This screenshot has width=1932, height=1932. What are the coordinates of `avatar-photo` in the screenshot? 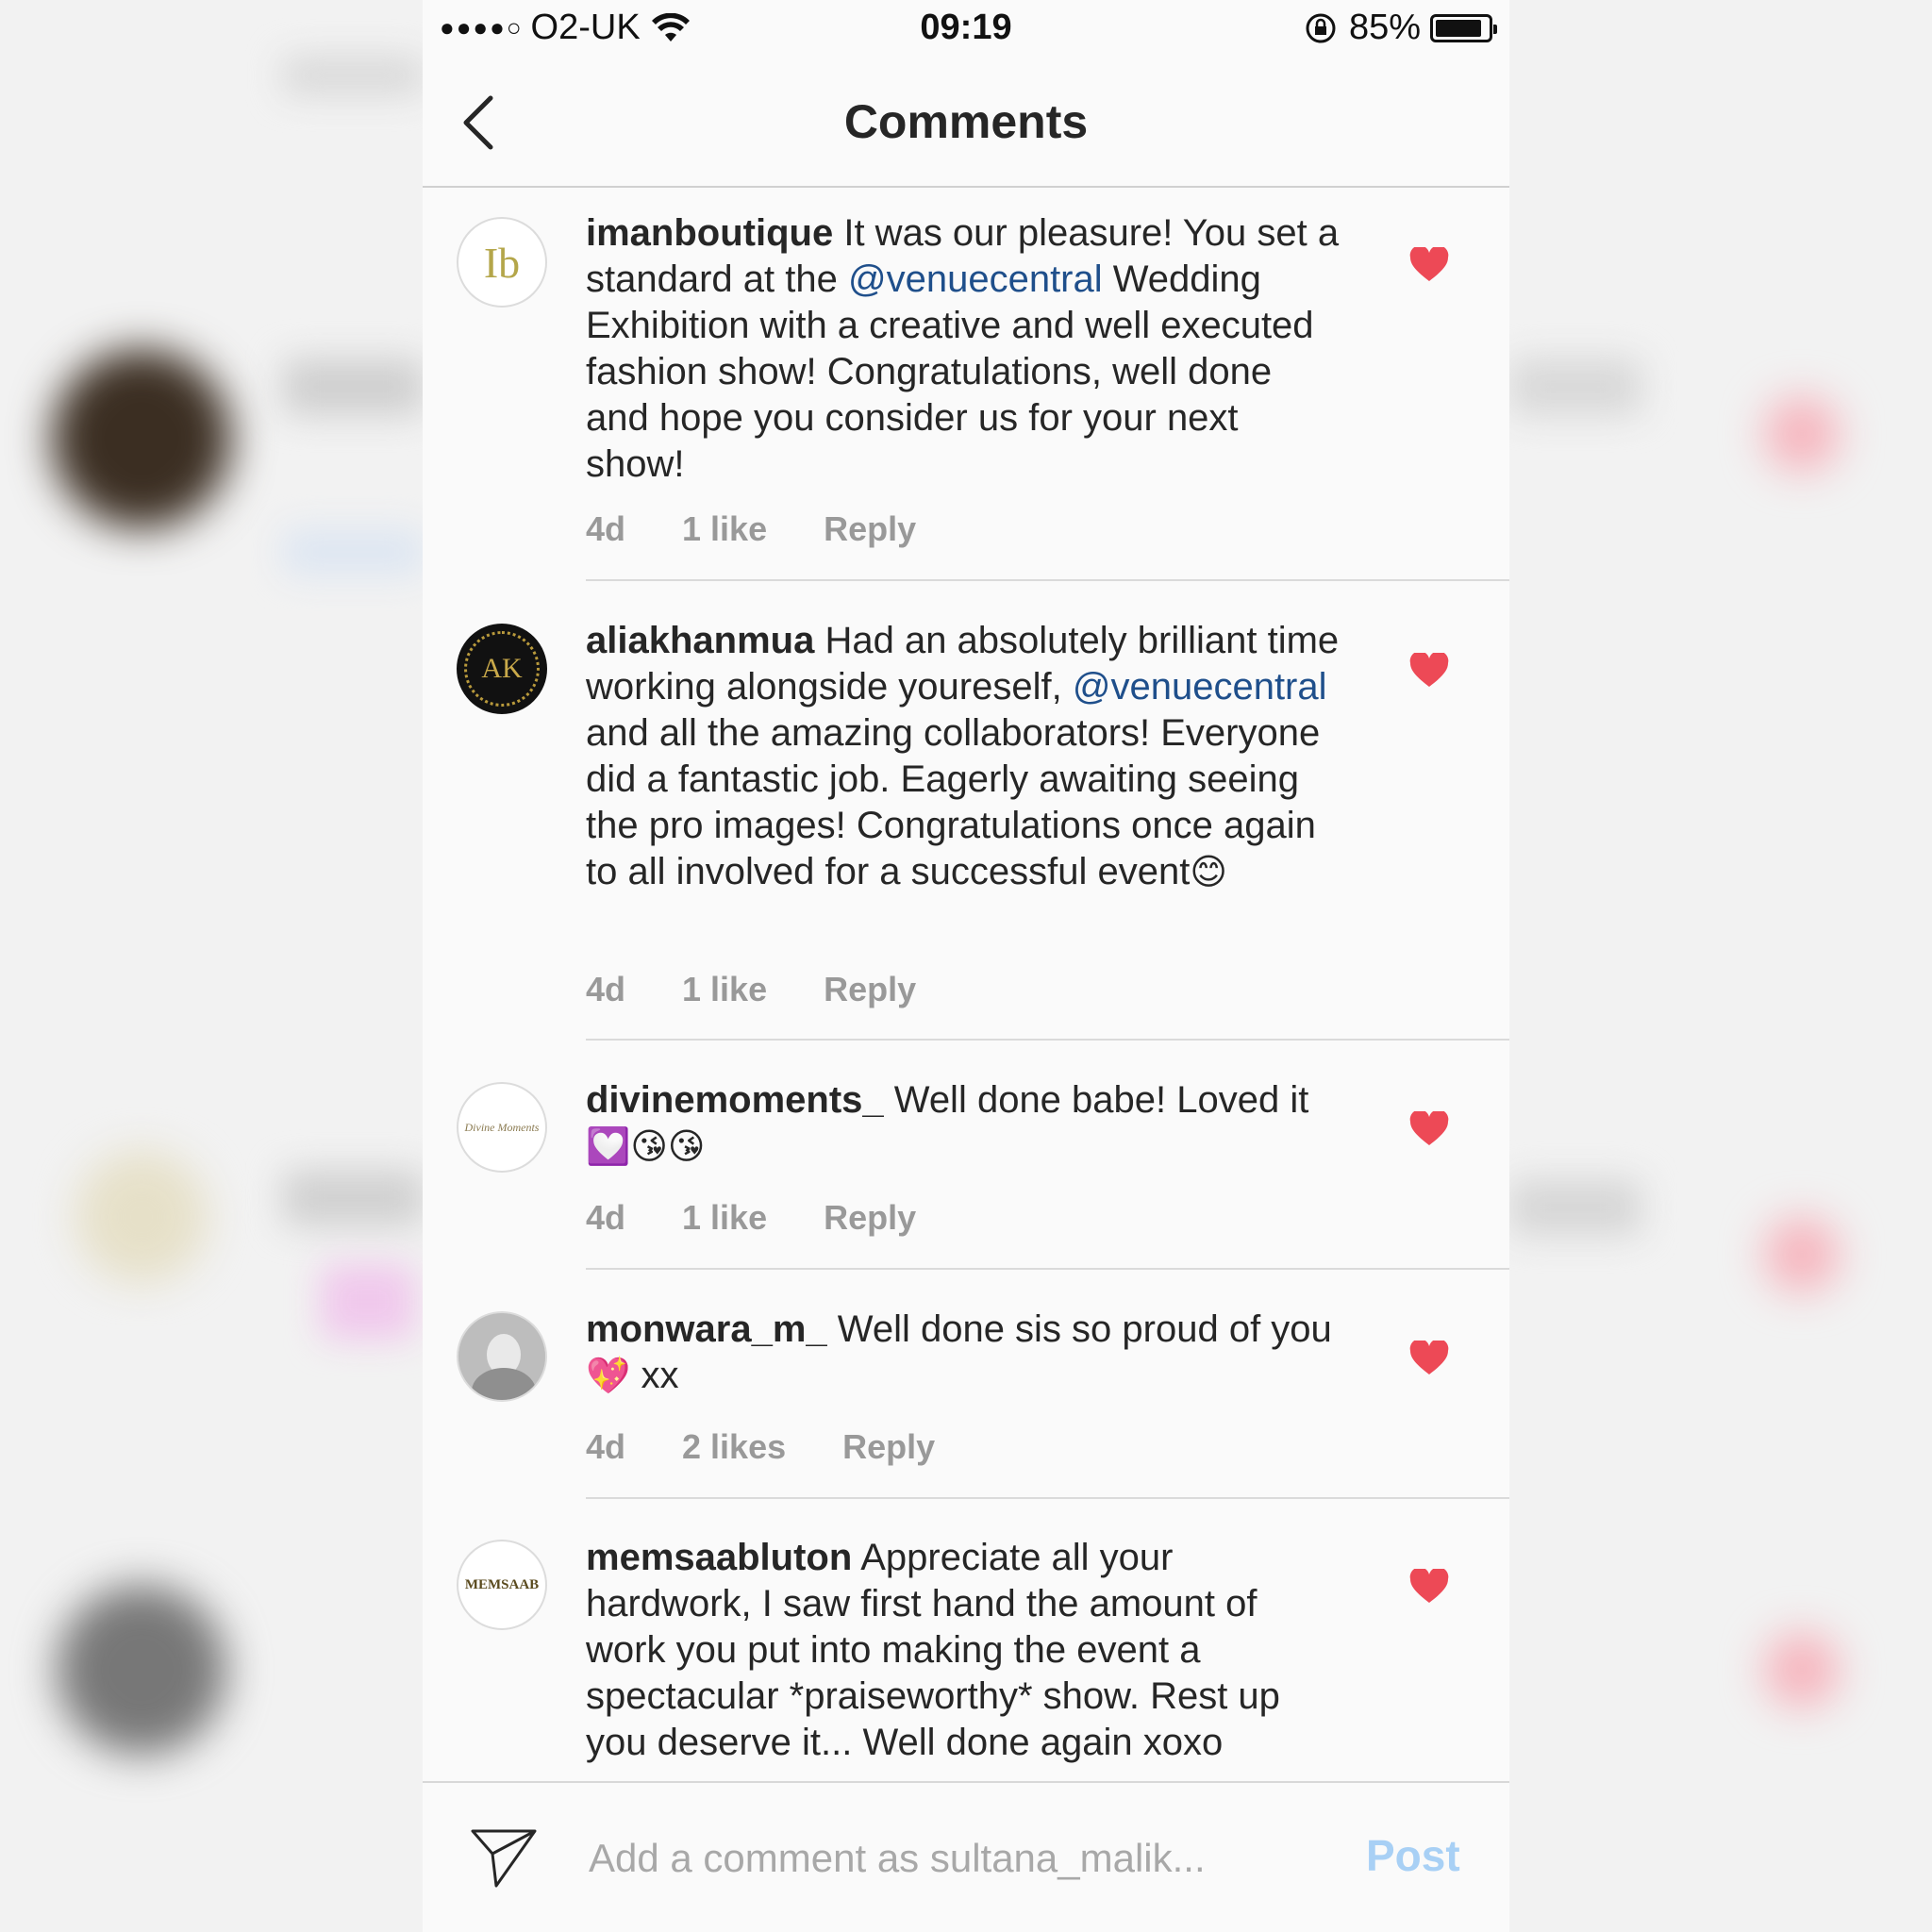 It's located at (501, 1356).